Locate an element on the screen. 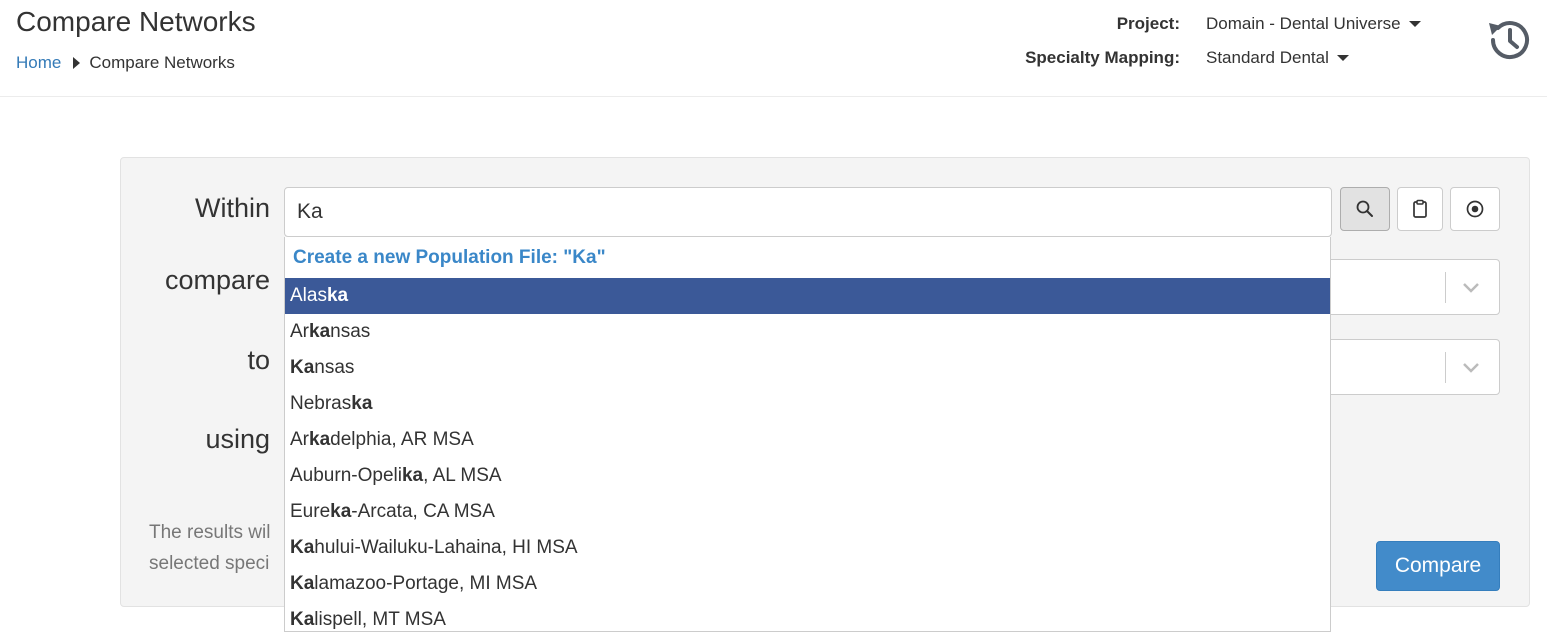 This screenshot has width=1547, height=632. option-text: lamazoo-Portage, MI MSA is located at coordinates (426, 583).